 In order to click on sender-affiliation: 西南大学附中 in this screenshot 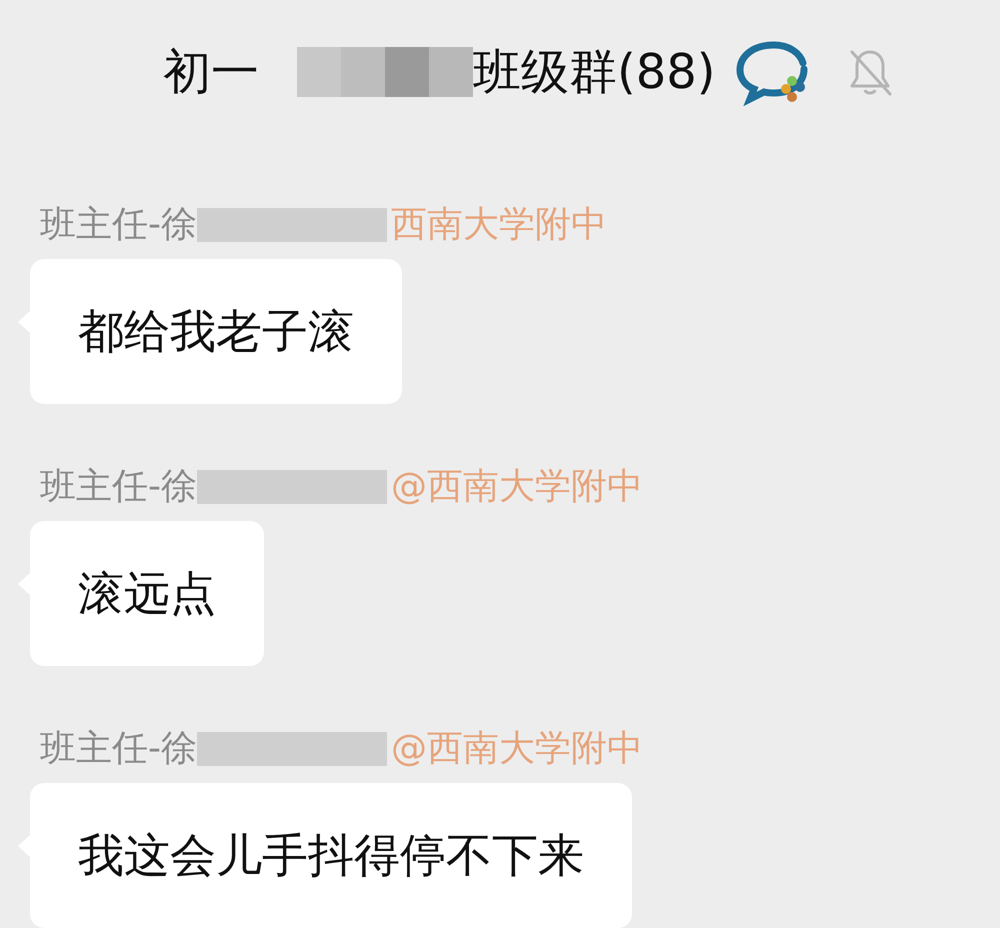, I will do `click(499, 225)`.